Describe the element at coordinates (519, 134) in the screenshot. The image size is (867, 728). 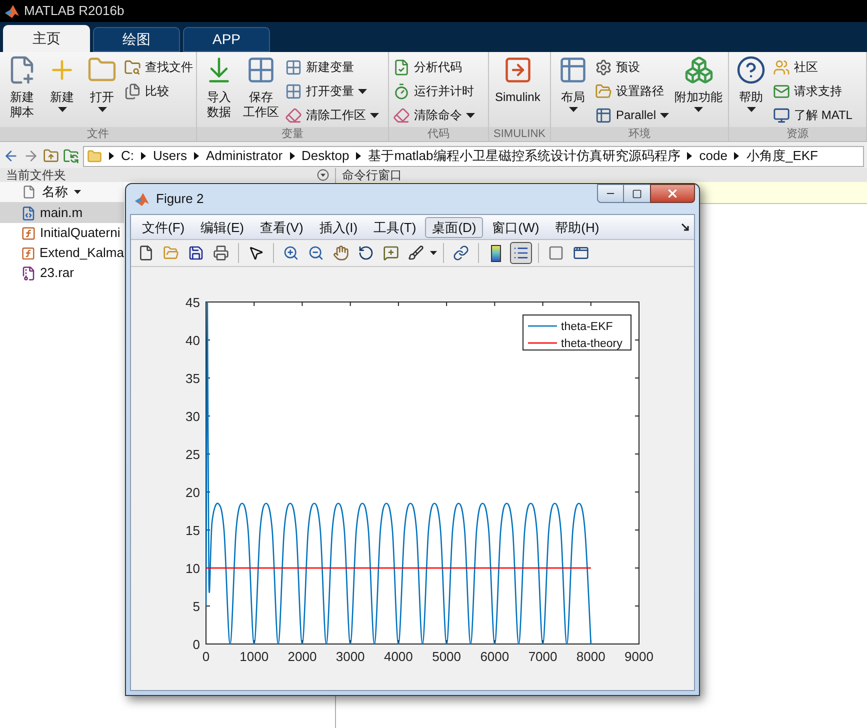
I see `ribbon-group-label: SIMULINK` at that location.